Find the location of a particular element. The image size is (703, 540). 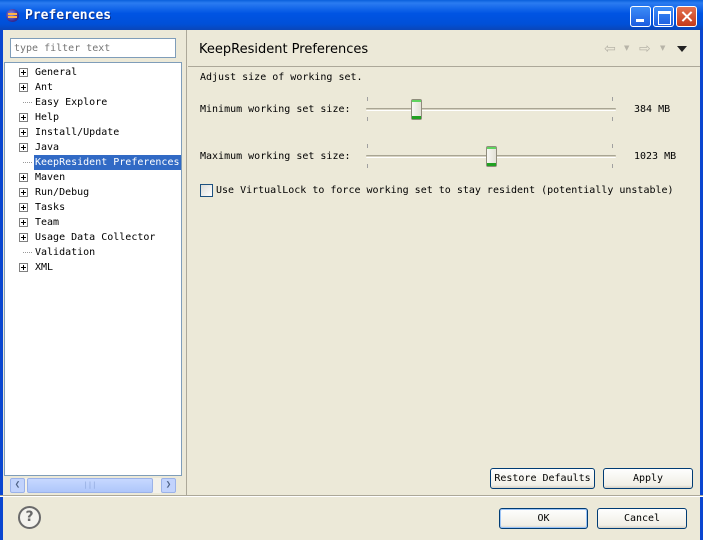

window-title: Preferences is located at coordinates (68, 15).